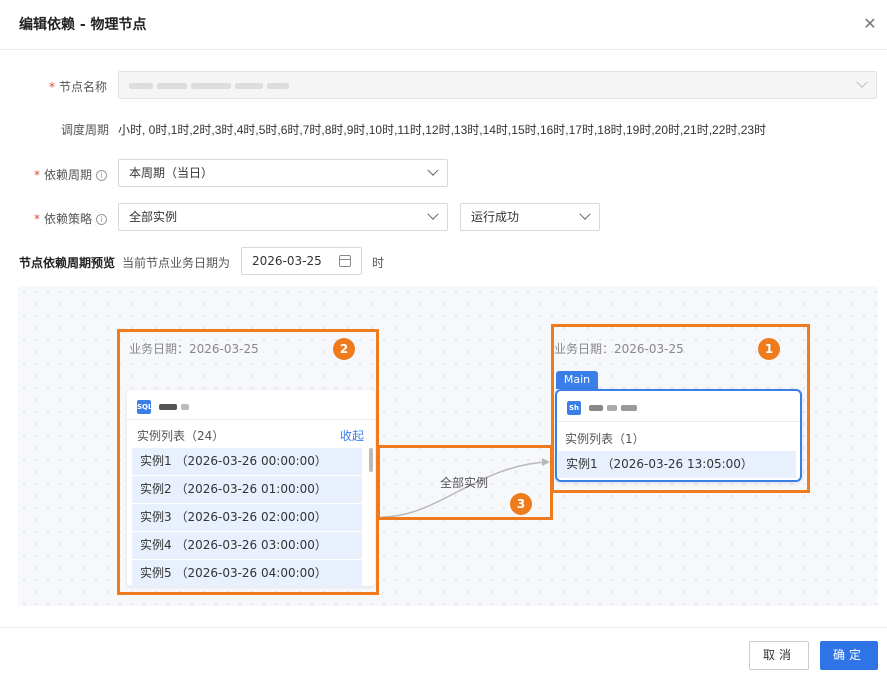 The height and width of the screenshot is (683, 887). What do you see at coordinates (497, 85) in the screenshot?
I see `node-name-select` at bounding box center [497, 85].